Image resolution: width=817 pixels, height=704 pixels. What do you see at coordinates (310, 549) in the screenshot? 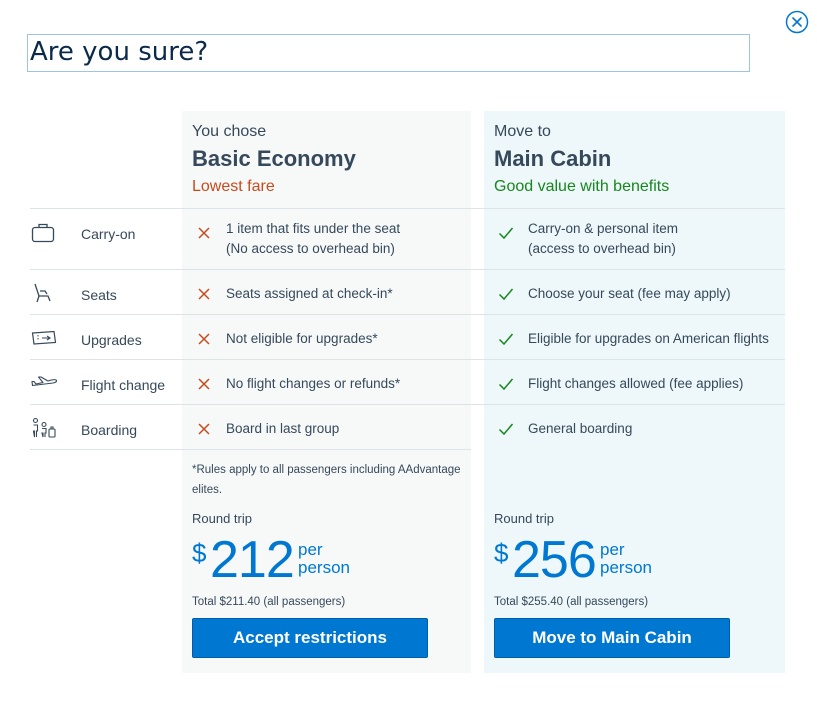
I see `basic-price-per-line1: per` at bounding box center [310, 549].